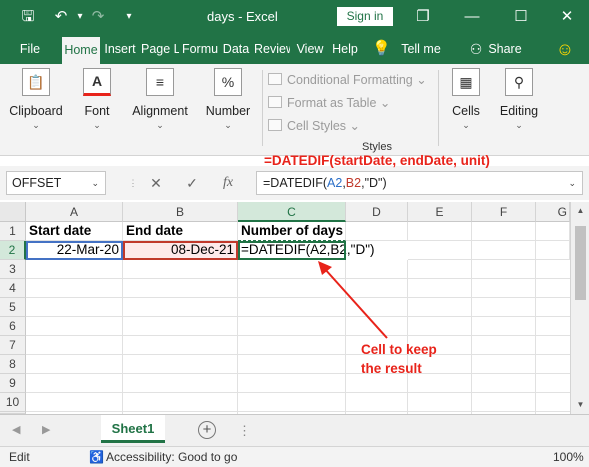  Describe the element at coordinates (472, 17) in the screenshot. I see `minimize-icon: —` at that location.